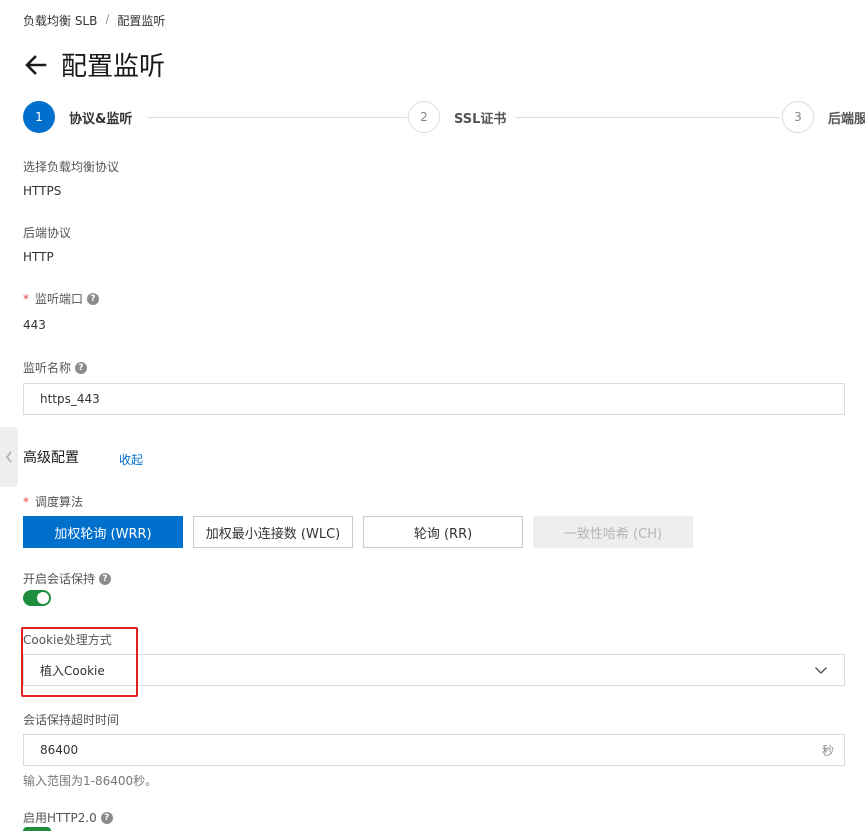  I want to click on chevron-down-icon, so click(821, 670).